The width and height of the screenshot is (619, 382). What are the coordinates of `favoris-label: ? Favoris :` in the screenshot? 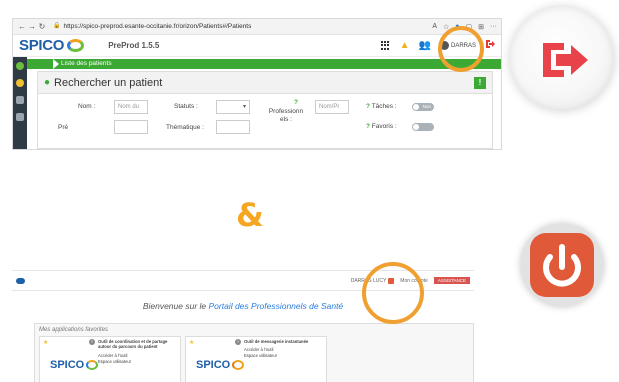 It's located at (381, 126).